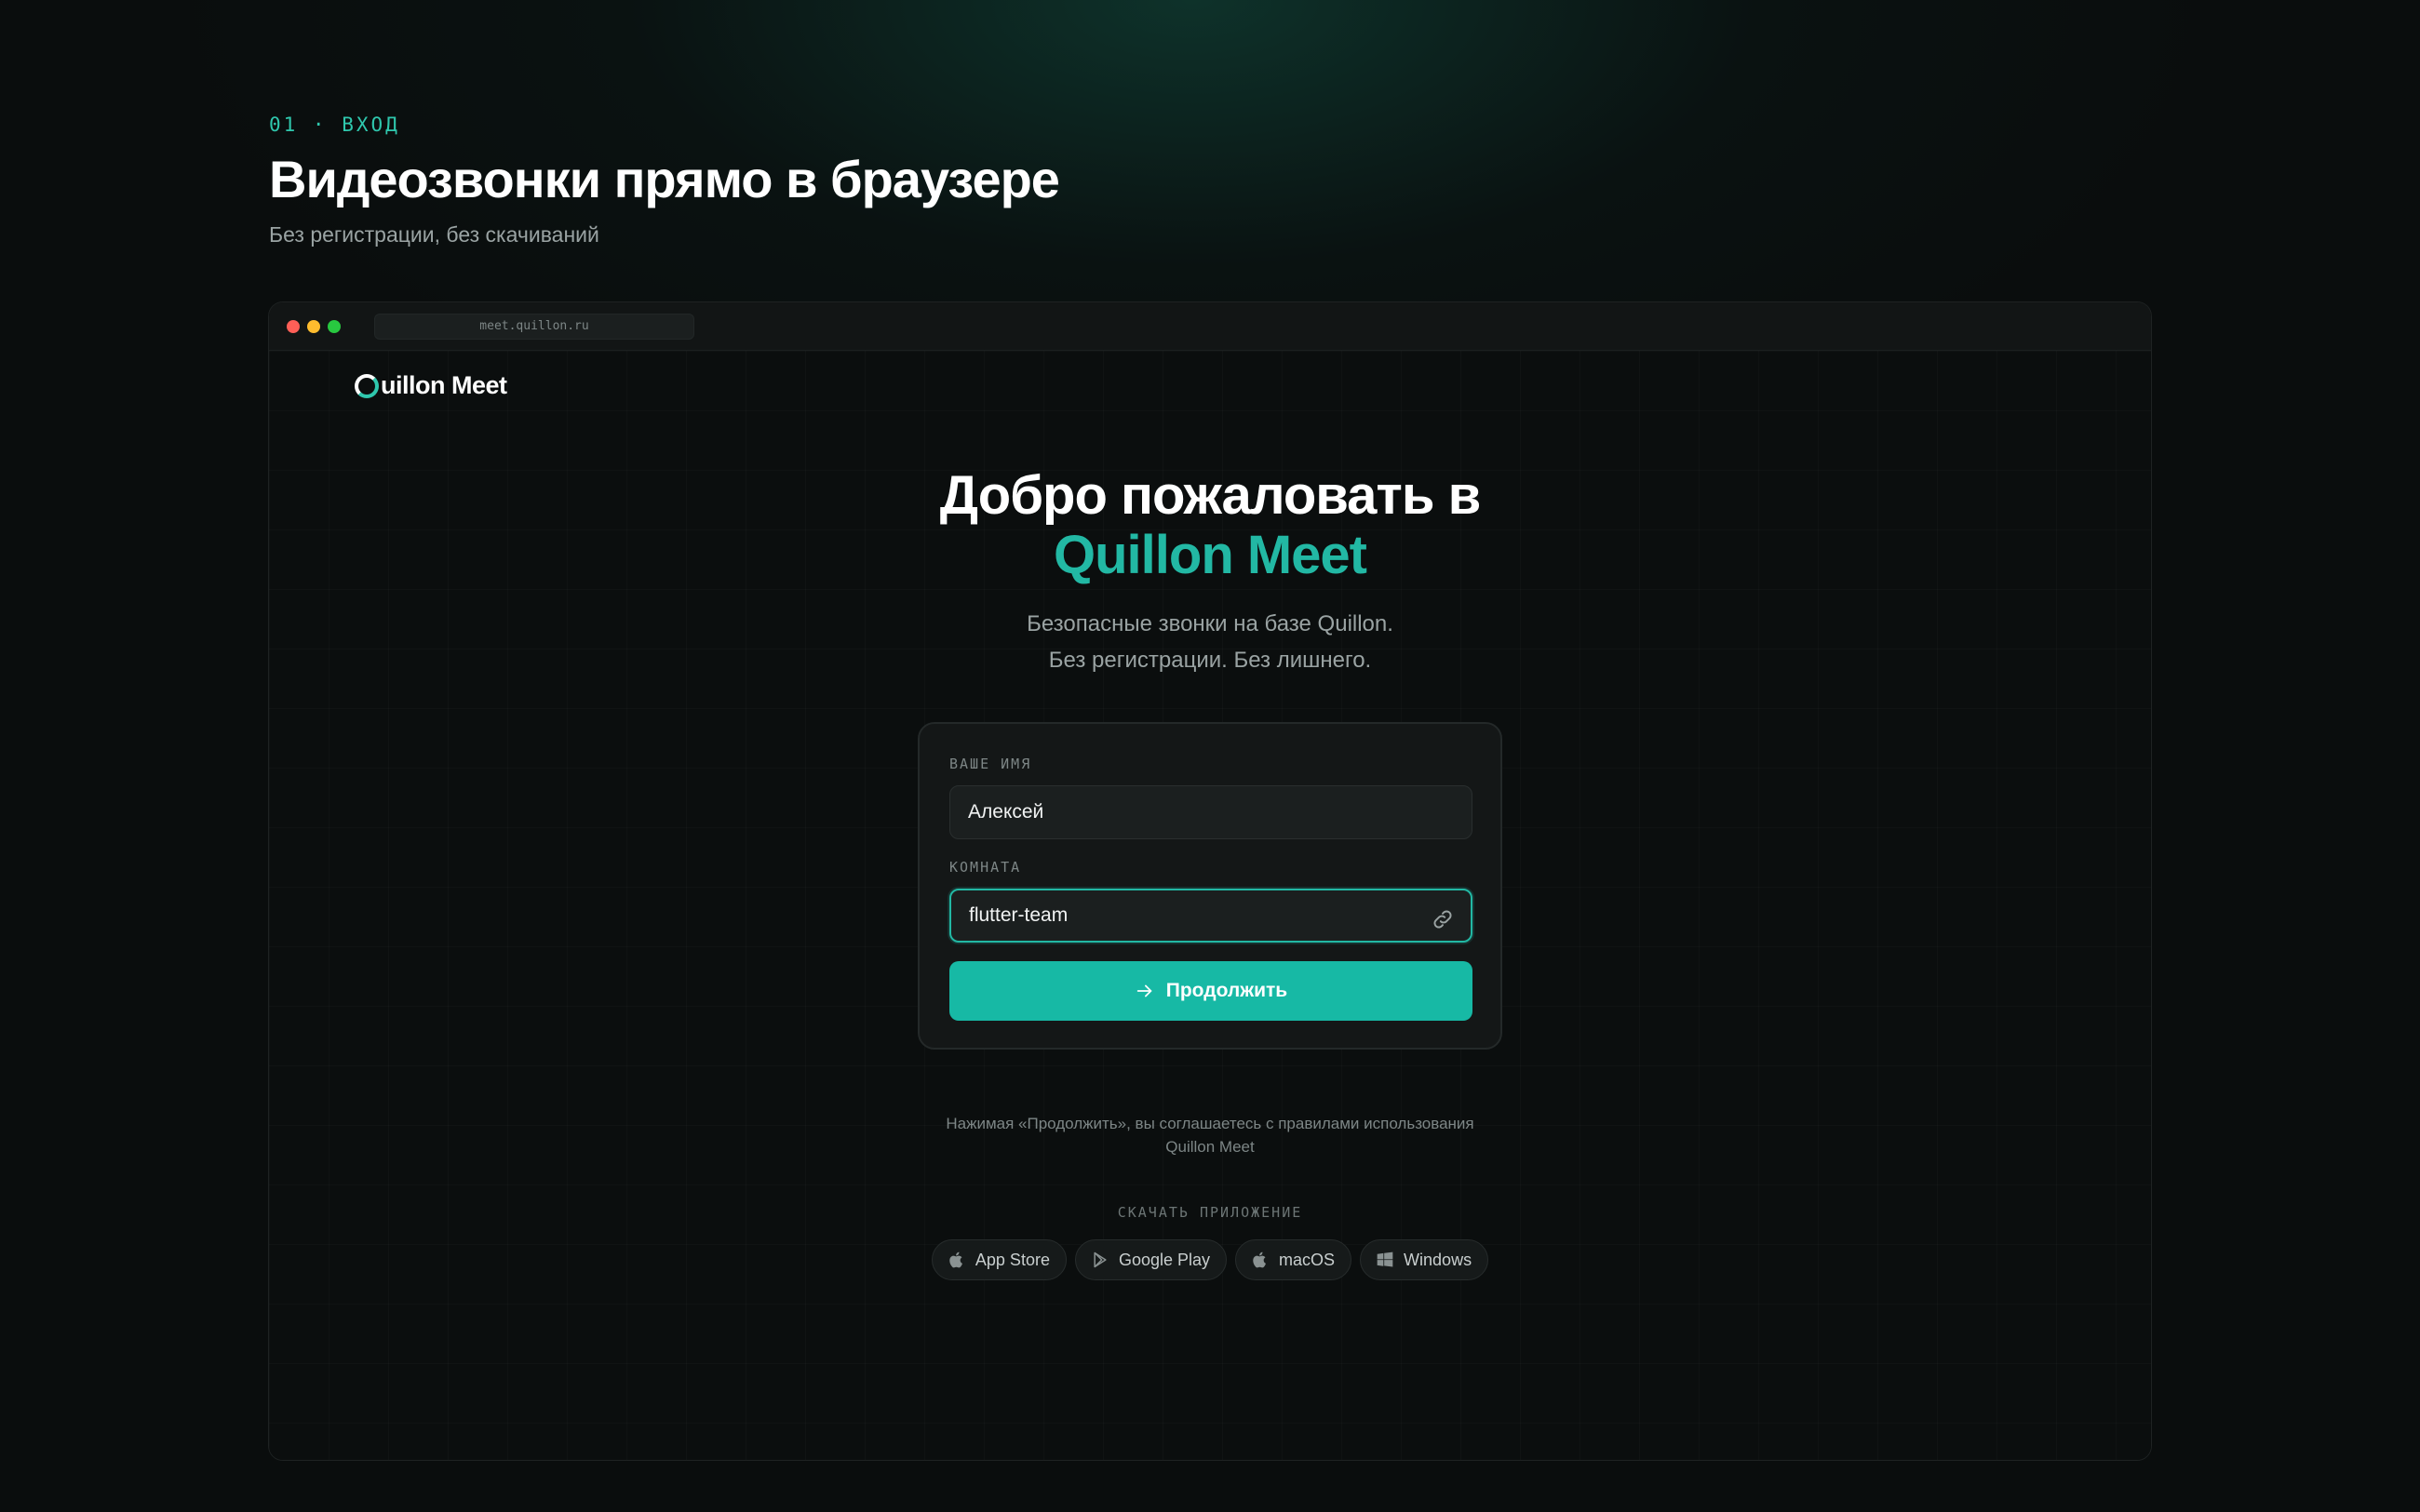  I want to click on welcome-subtitle-line: Безопасные звонки на базе Quillon., so click(1210, 623).